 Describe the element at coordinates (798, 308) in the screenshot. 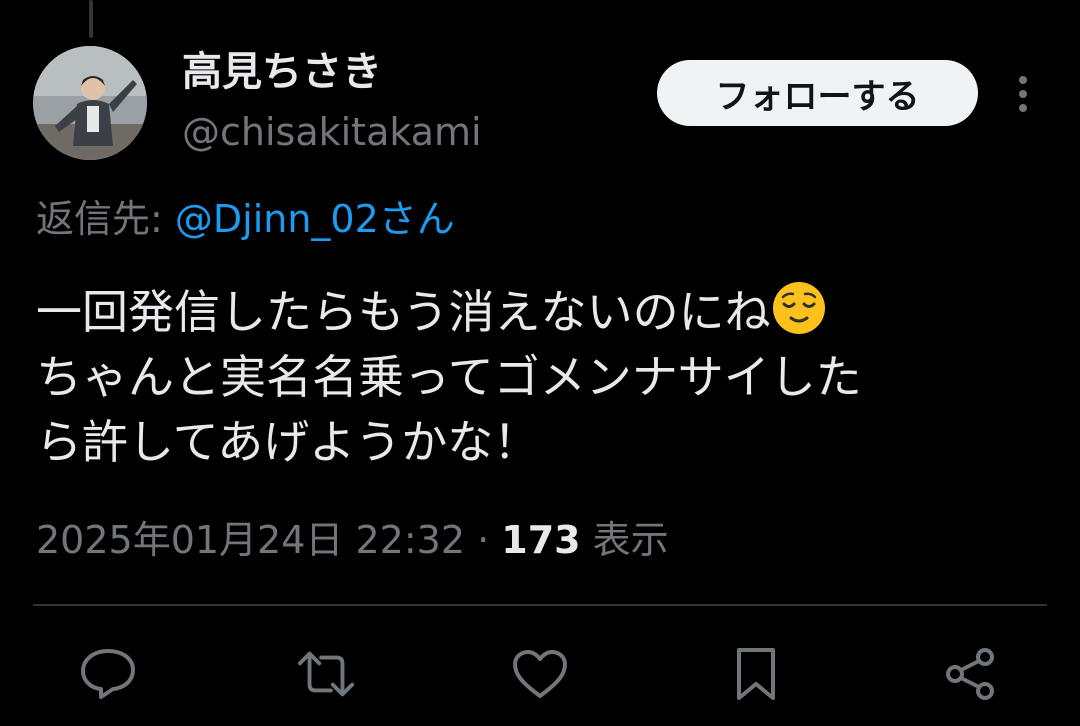

I see `relieved-face-icon` at that location.